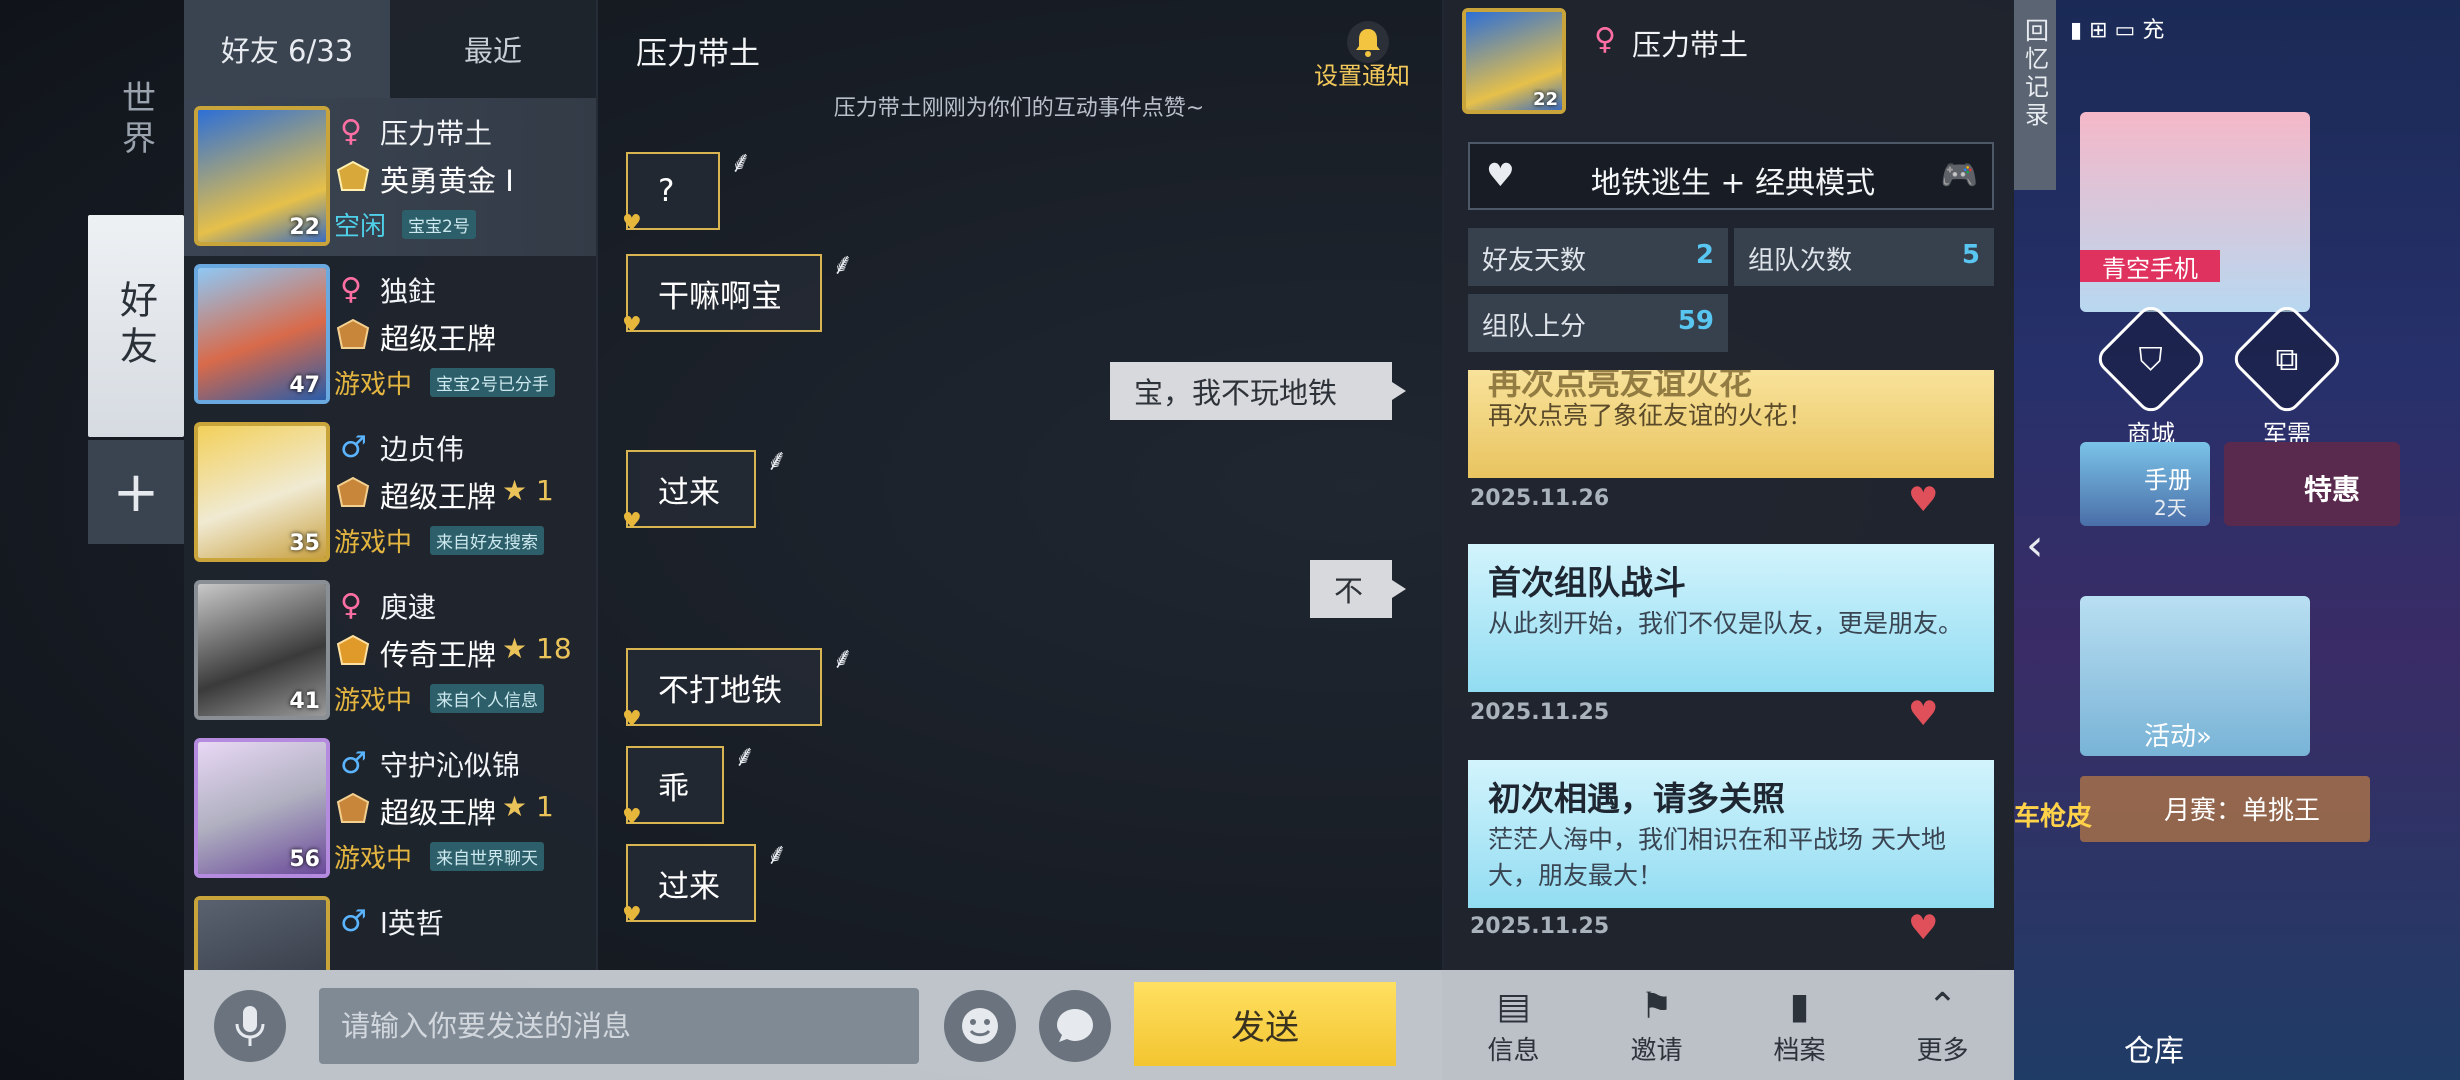  What do you see at coordinates (1731, 424) in the screenshot?
I see `event-card: 再次点亮友谊火花 再次点亮了象征友谊的火花！` at bounding box center [1731, 424].